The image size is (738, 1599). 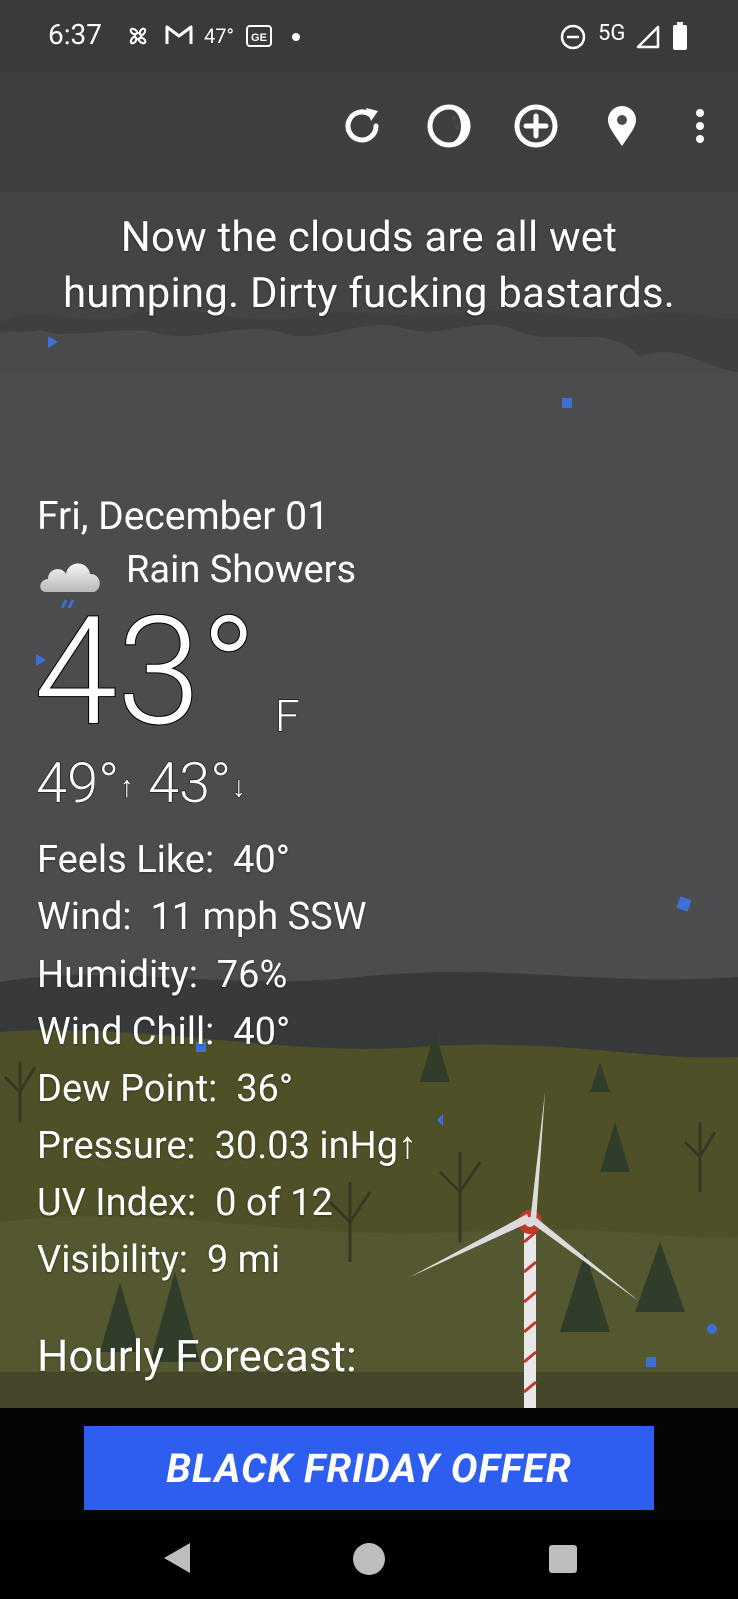 What do you see at coordinates (84, 917) in the screenshot?
I see `detail-label: Wind:` at bounding box center [84, 917].